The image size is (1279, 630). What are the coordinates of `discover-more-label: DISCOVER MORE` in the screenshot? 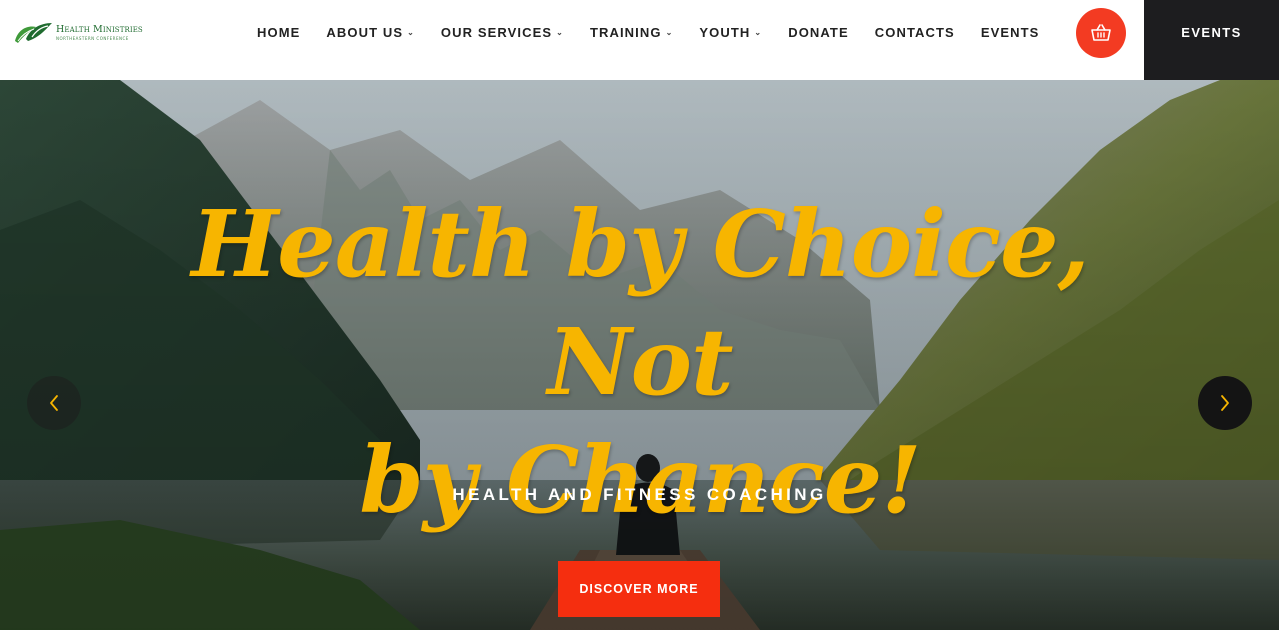 It's located at (639, 589).